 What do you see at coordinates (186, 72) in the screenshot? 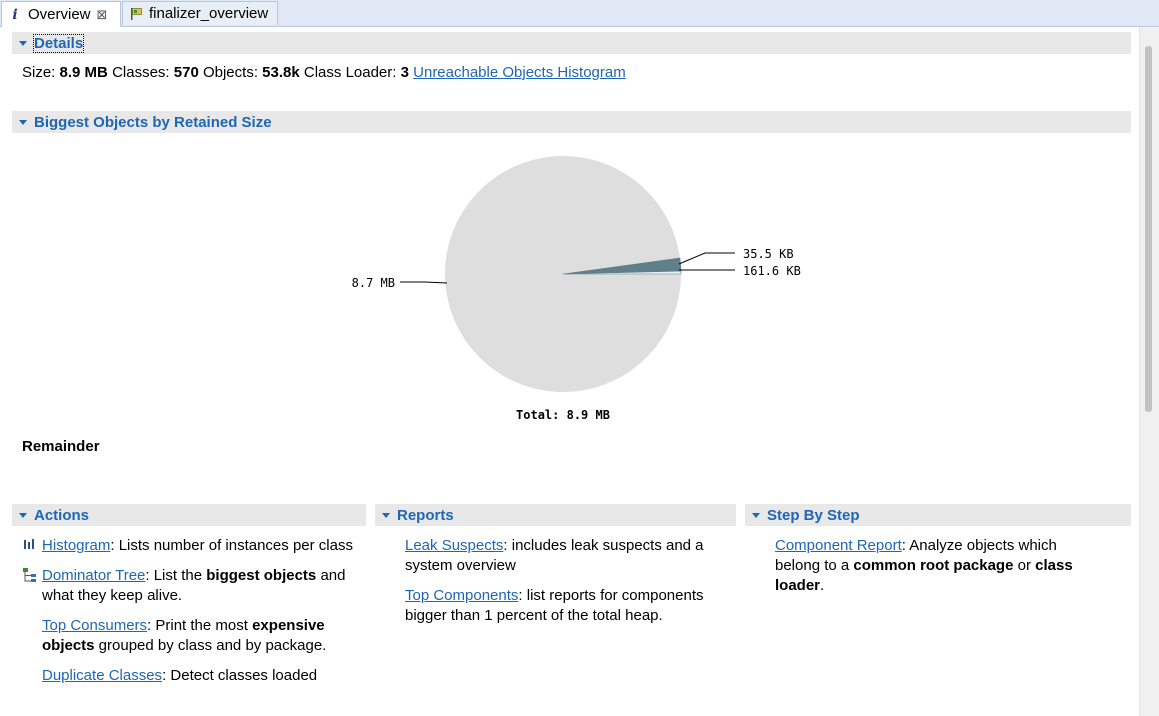
I see `classes-value: 570` at bounding box center [186, 72].